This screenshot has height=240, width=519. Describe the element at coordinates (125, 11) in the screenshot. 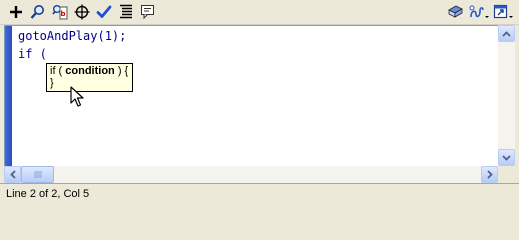

I see `auto-format-icon` at that location.